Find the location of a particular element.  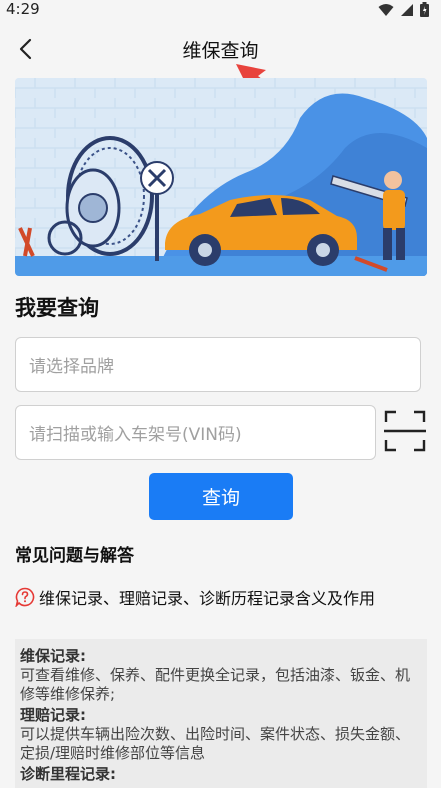

faq-question-text: 维保记录、理赔记录、诊断历程记录含义及作用 is located at coordinates (207, 598).